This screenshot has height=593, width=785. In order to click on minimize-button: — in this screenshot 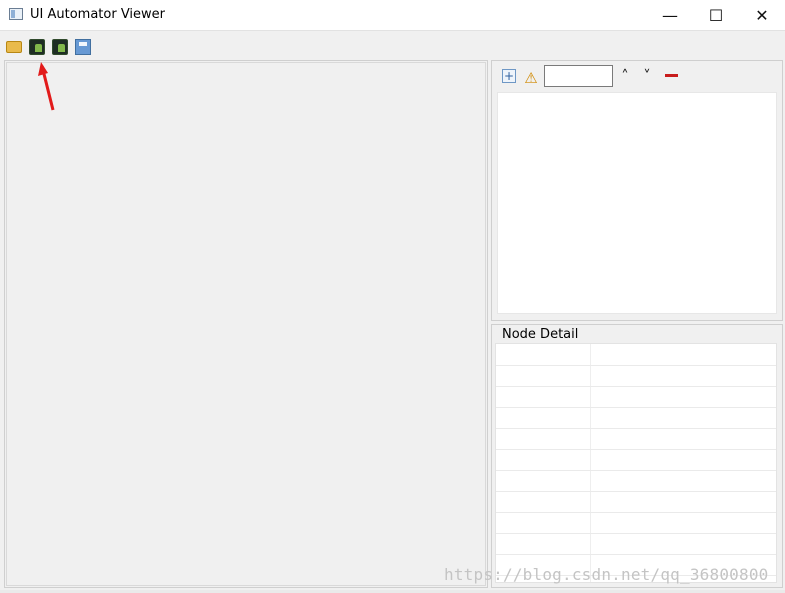, I will do `click(670, 15)`.